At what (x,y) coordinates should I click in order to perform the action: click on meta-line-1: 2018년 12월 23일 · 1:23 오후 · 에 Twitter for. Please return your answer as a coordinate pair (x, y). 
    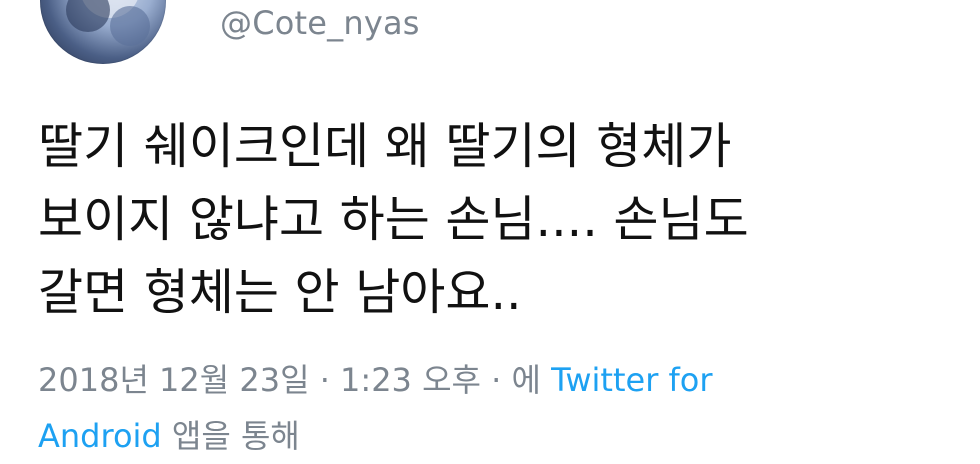
    Looking at the image, I should click on (488, 380).